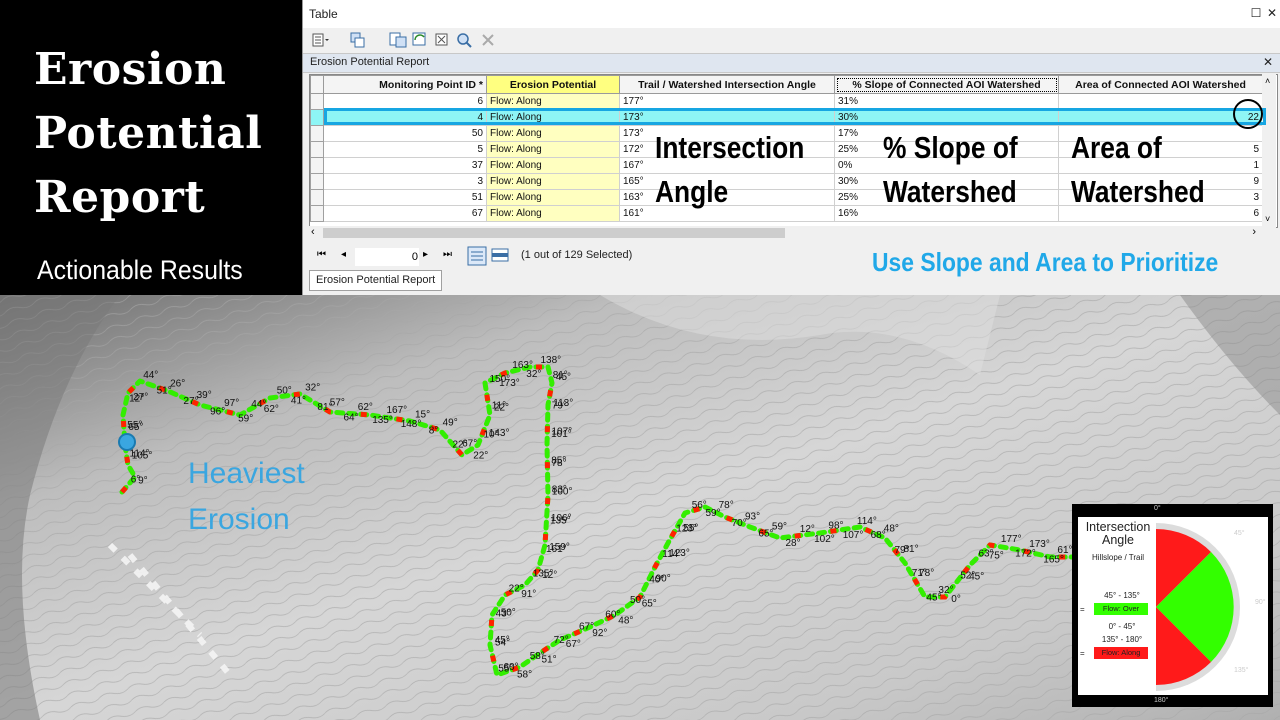  Describe the element at coordinates (411, 424) in the screenshot. I see `angle-label: 148°` at that location.